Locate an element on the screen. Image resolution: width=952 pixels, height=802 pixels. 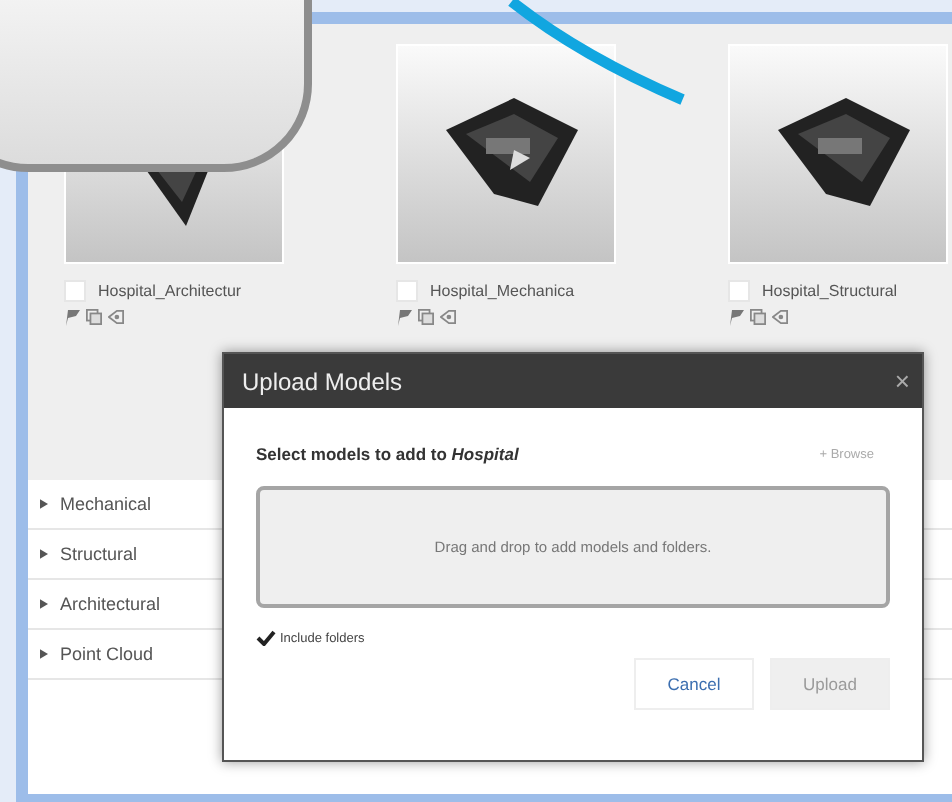
checkmark-icon is located at coordinates (266, 638).